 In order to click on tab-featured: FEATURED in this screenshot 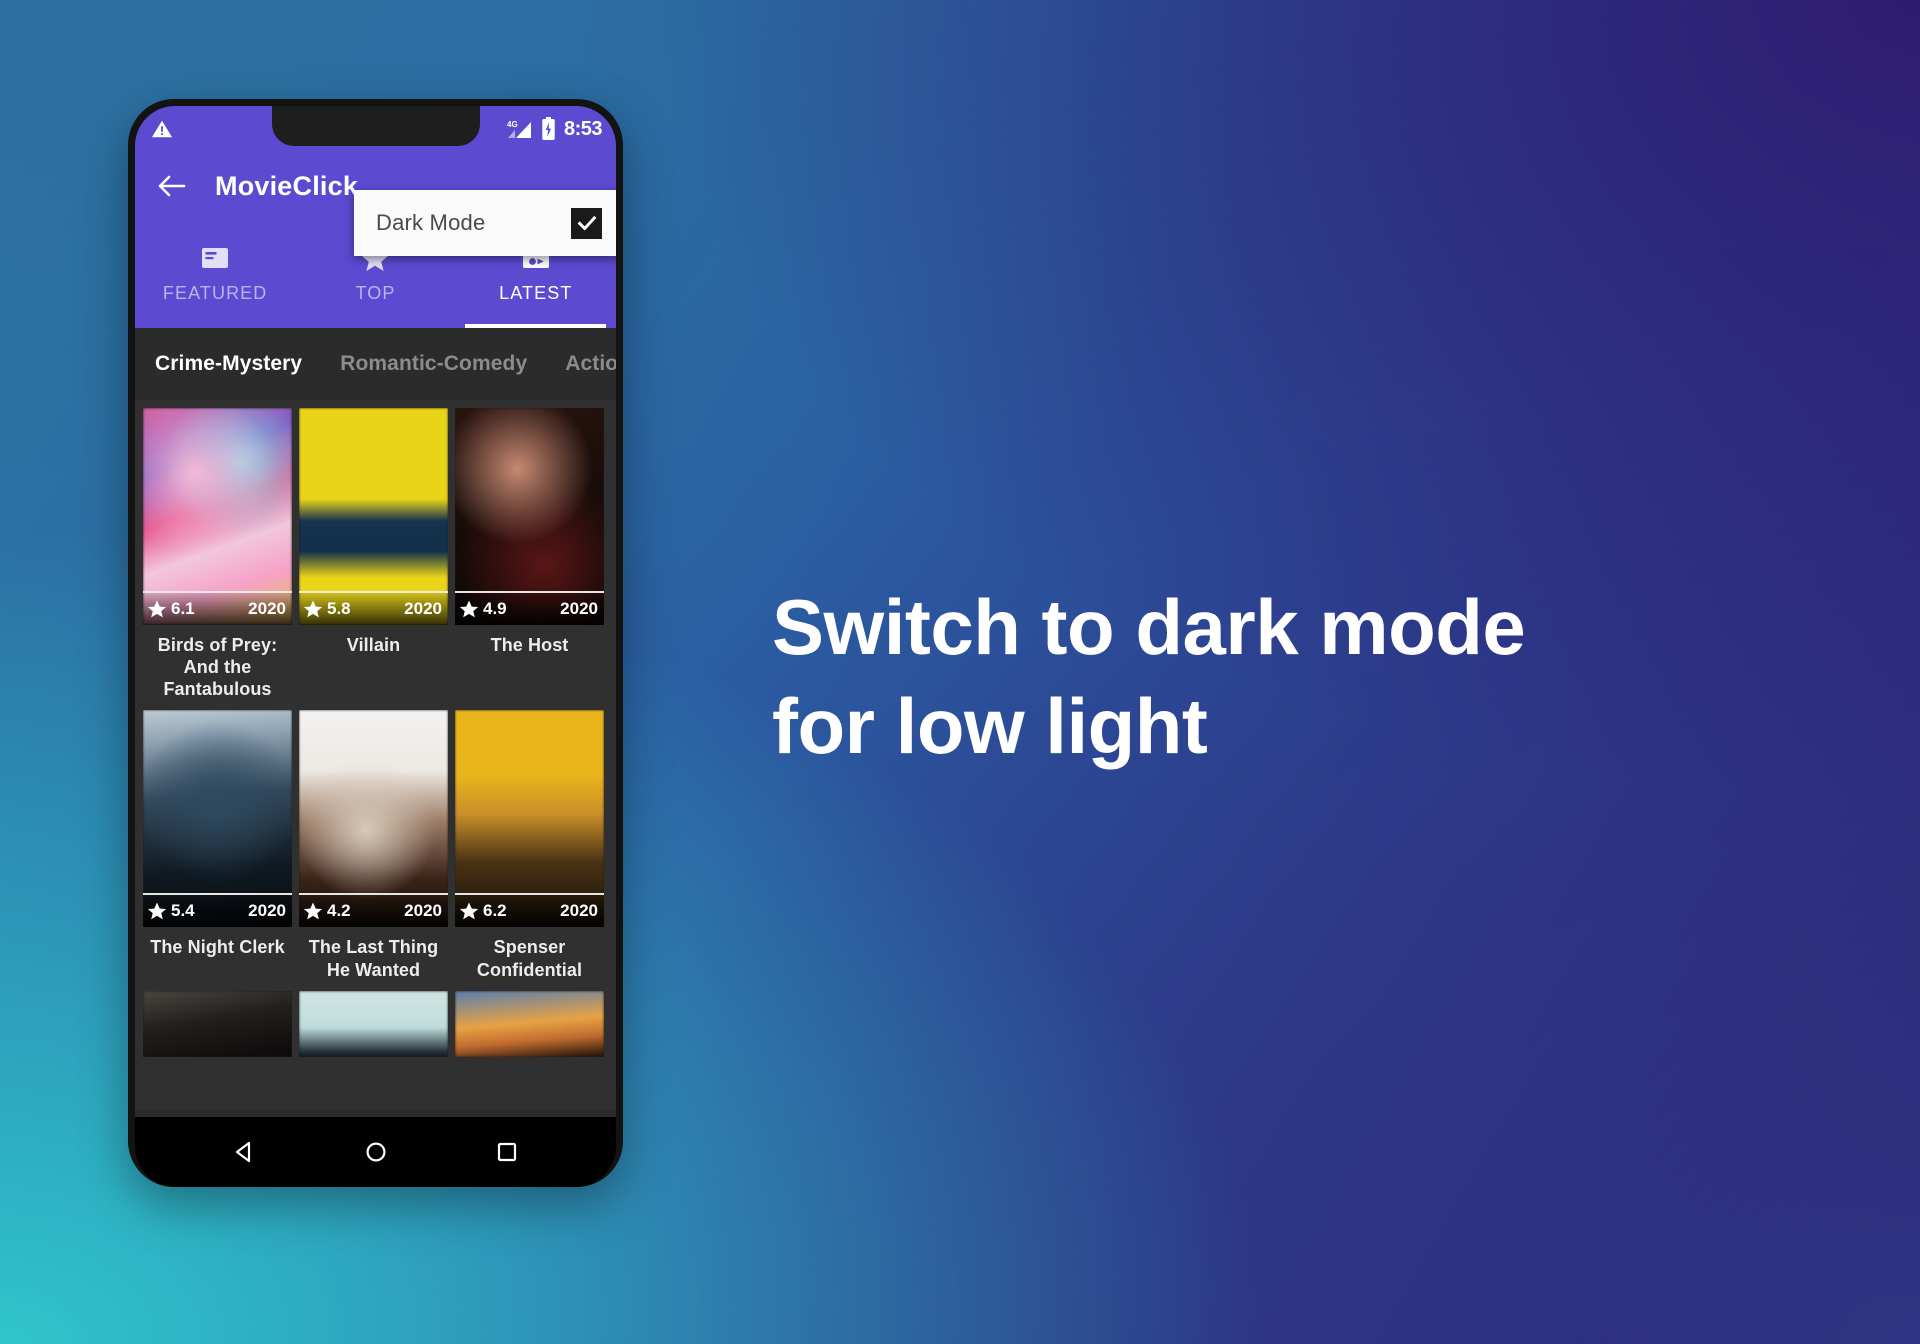, I will do `click(215, 274)`.